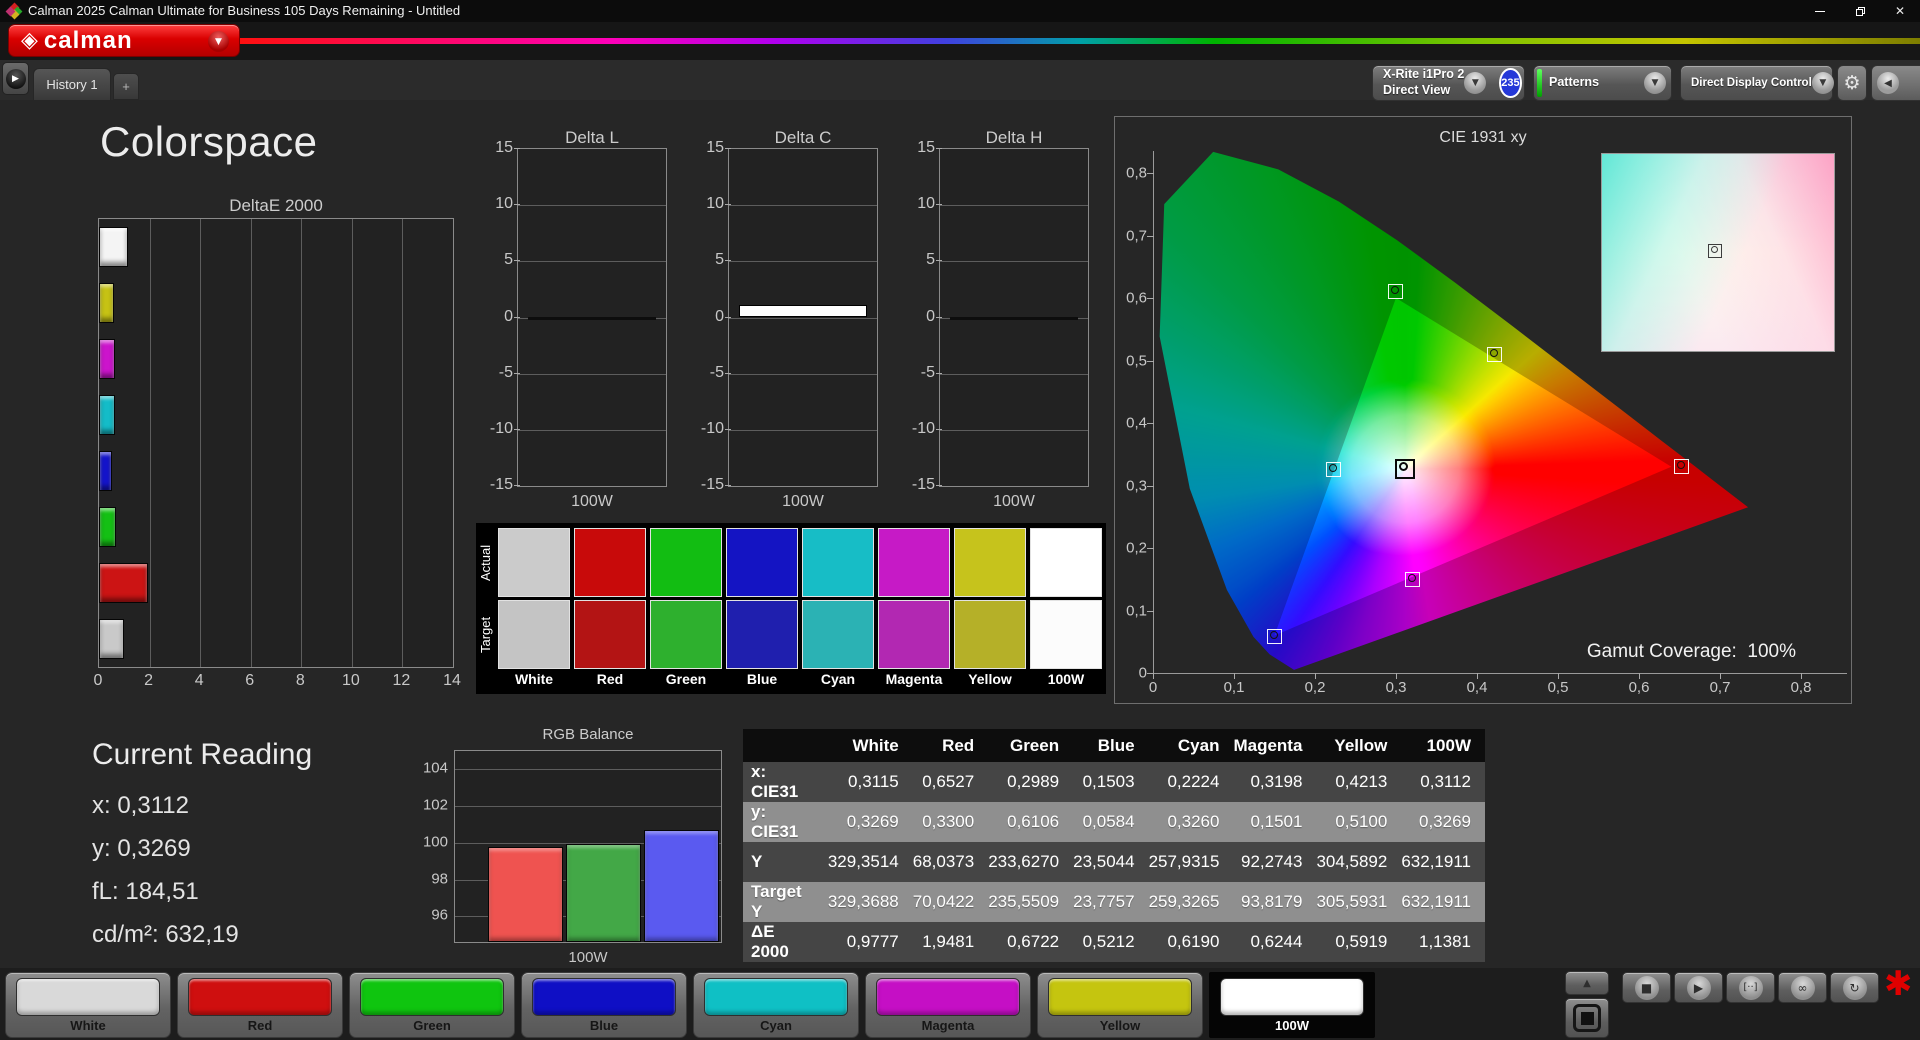  Describe the element at coordinates (1801, 687) in the screenshot. I see `cie-x-tick-label: 0,8` at that location.